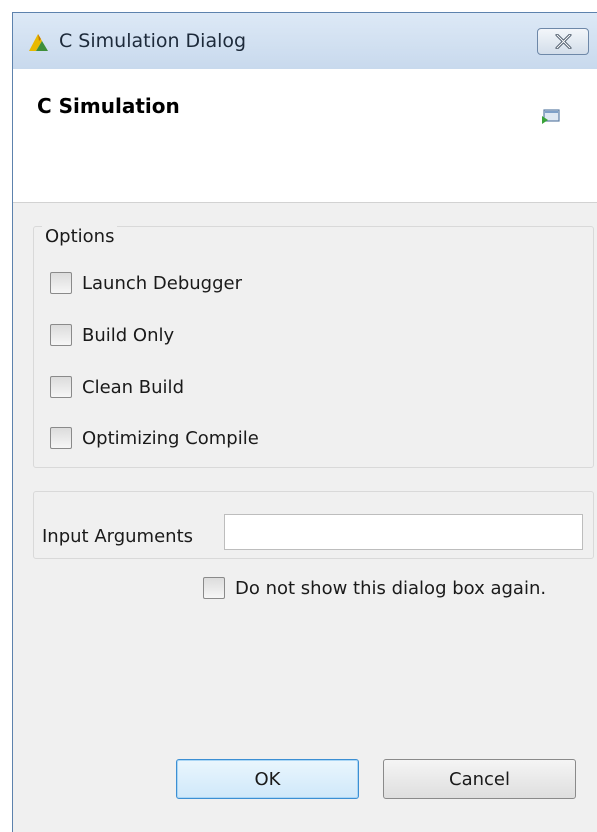 This screenshot has width=597, height=832. I want to click on close-button, so click(563, 41).